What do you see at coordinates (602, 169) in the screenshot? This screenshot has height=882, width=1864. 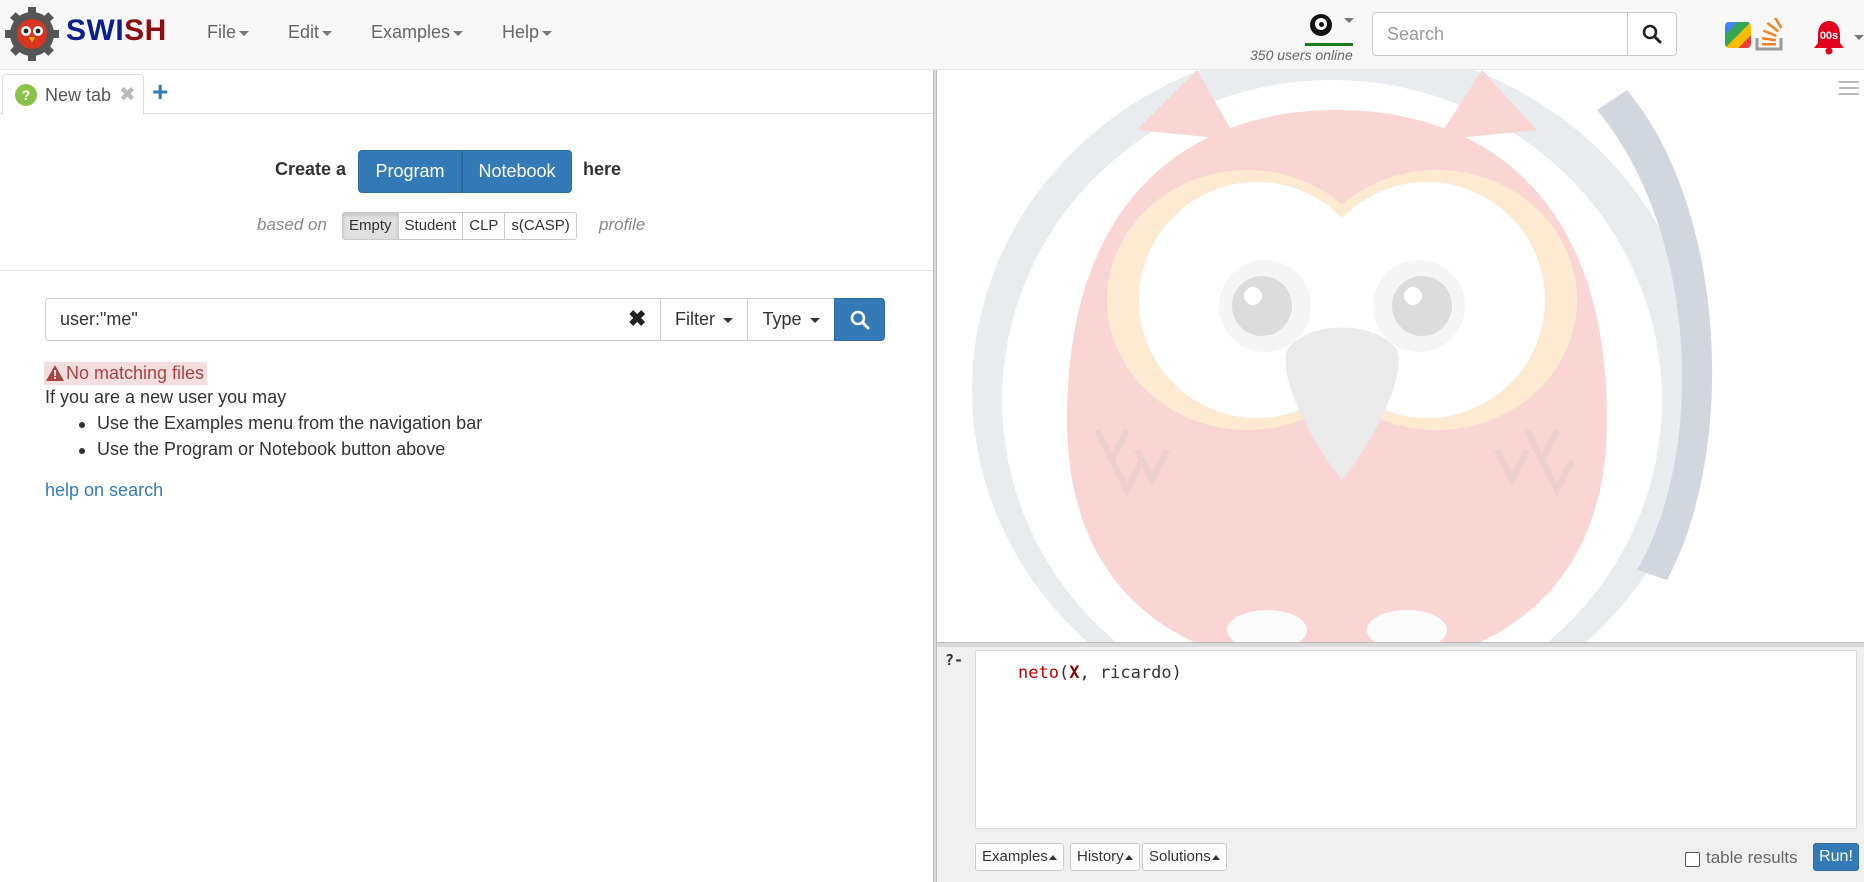 I see `create-suffix: here` at bounding box center [602, 169].